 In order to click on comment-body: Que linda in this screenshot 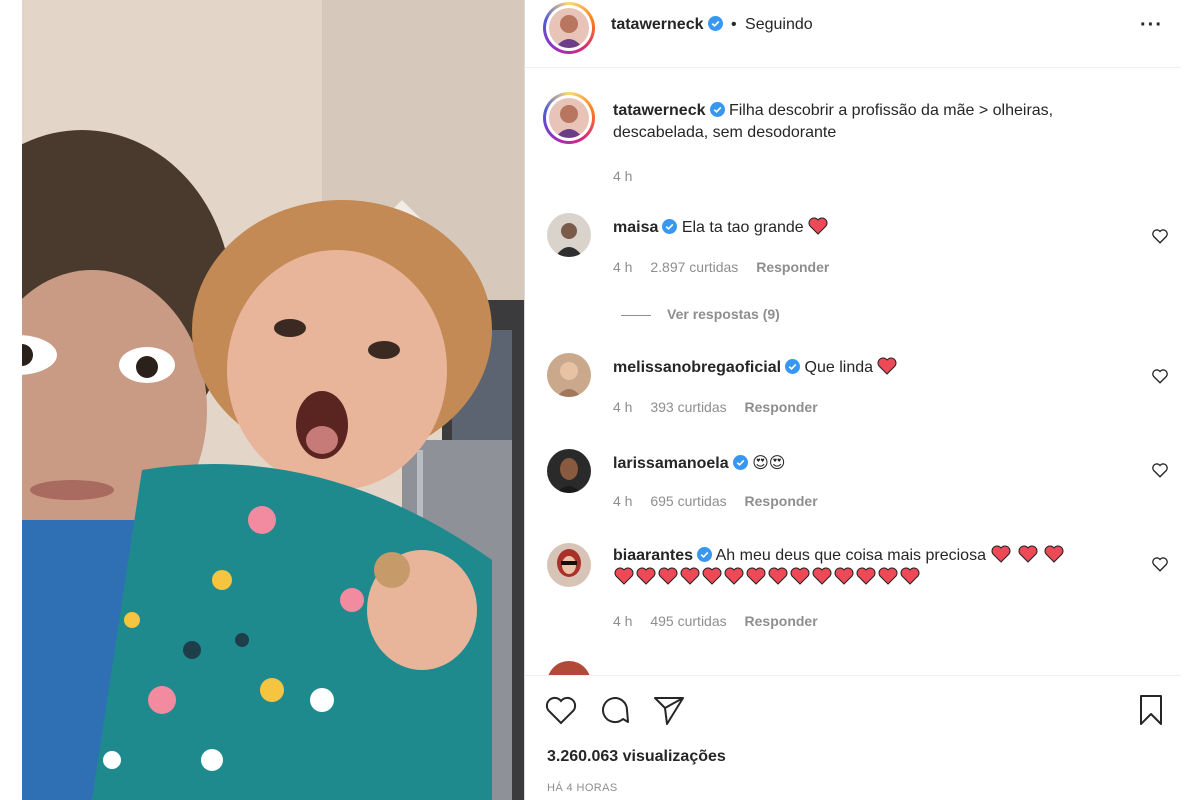, I will do `click(839, 367)`.